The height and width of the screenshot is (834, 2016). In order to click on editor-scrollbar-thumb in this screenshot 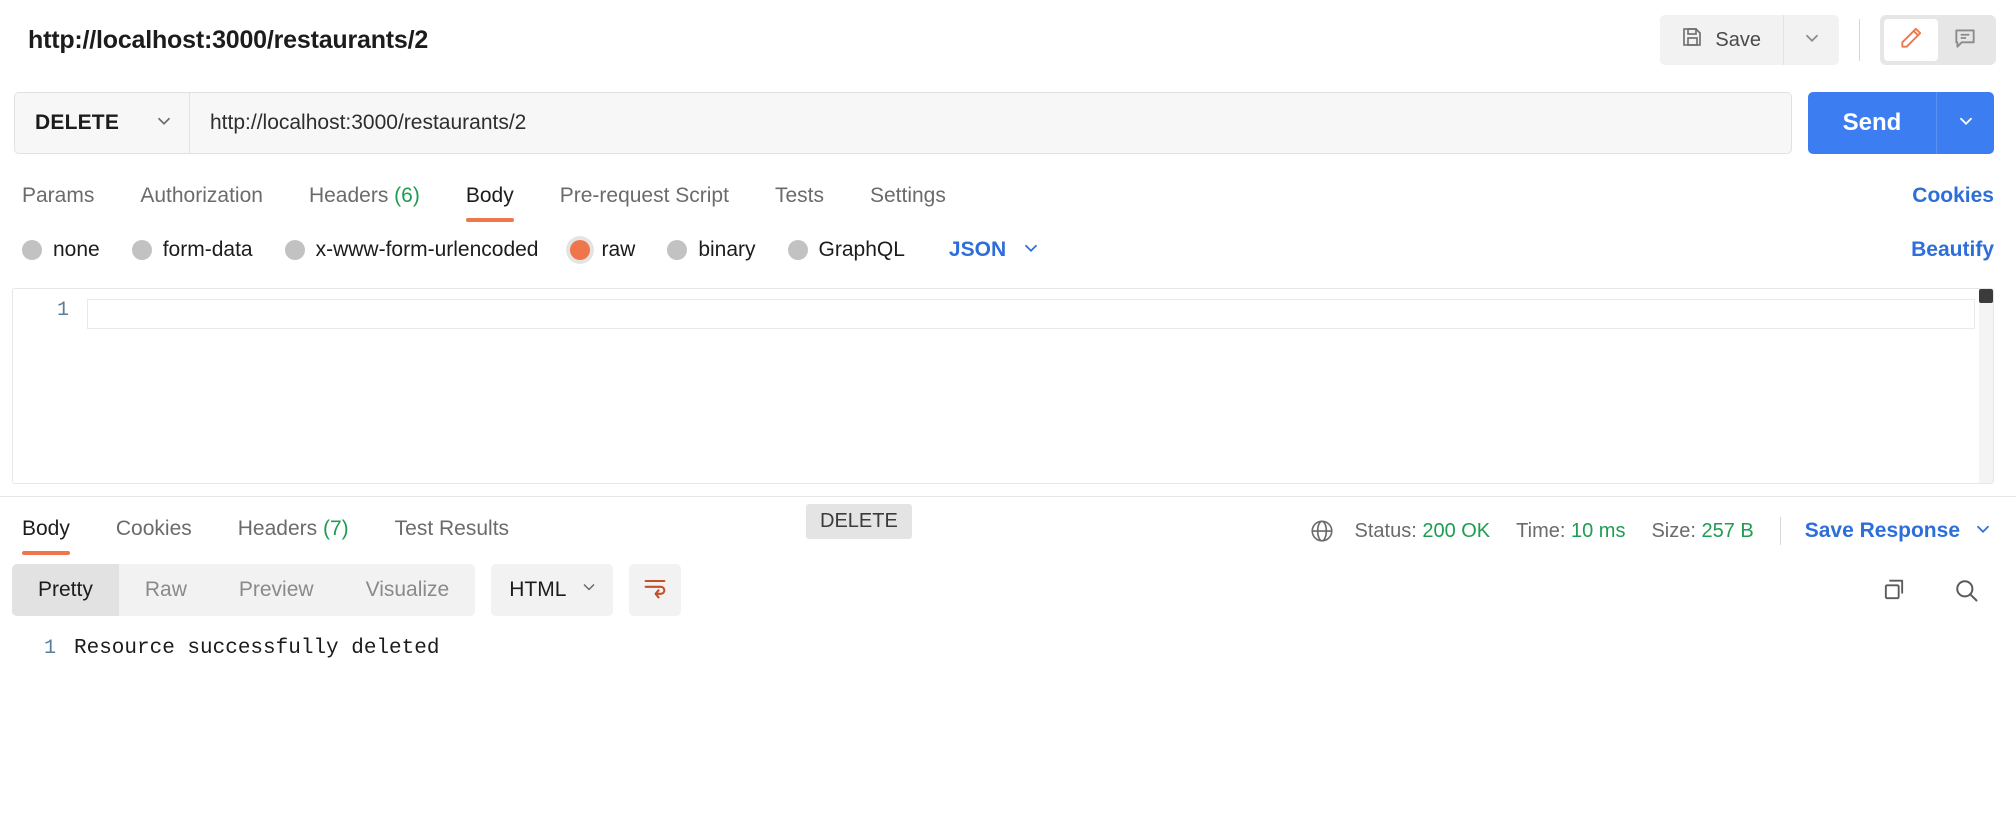, I will do `click(1986, 296)`.